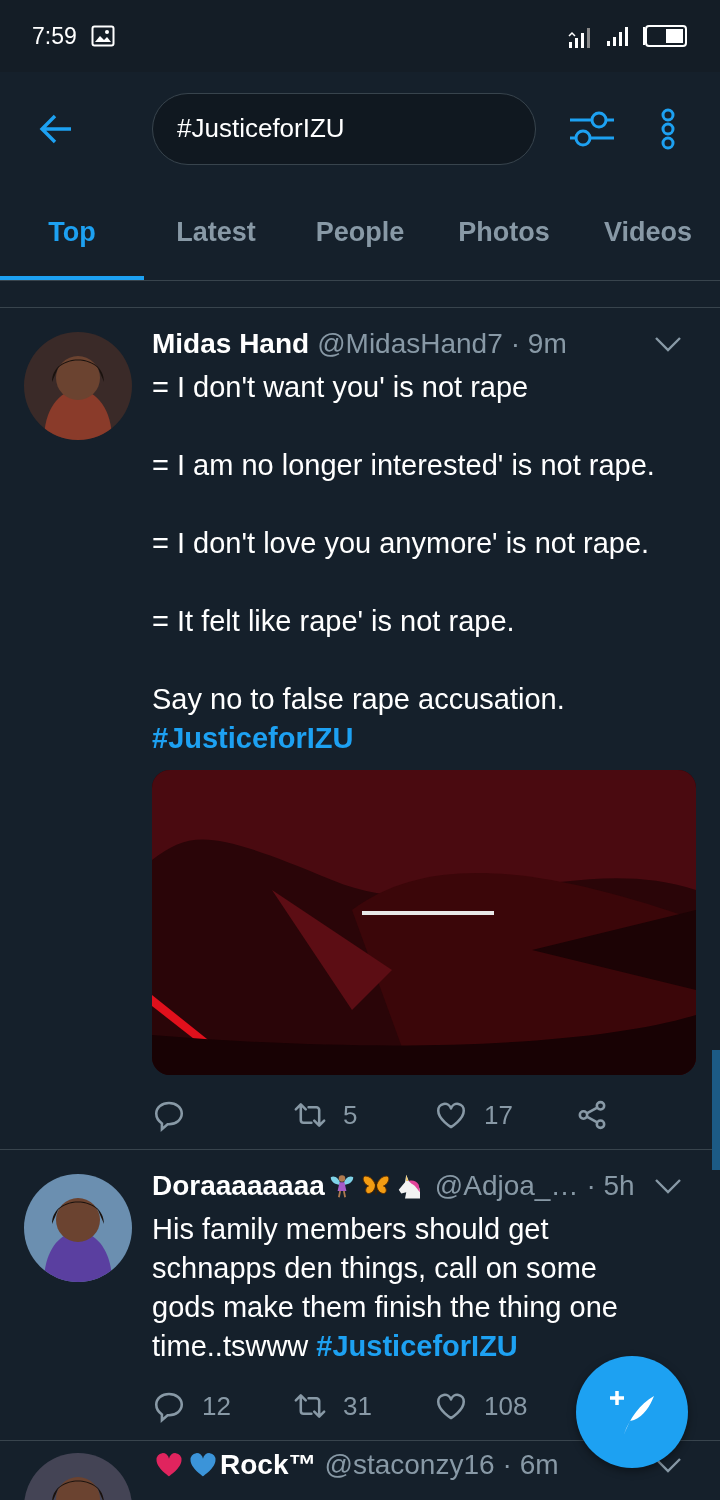 This screenshot has width=720, height=1500. What do you see at coordinates (216, 232) in the screenshot?
I see `tab: Latest` at bounding box center [216, 232].